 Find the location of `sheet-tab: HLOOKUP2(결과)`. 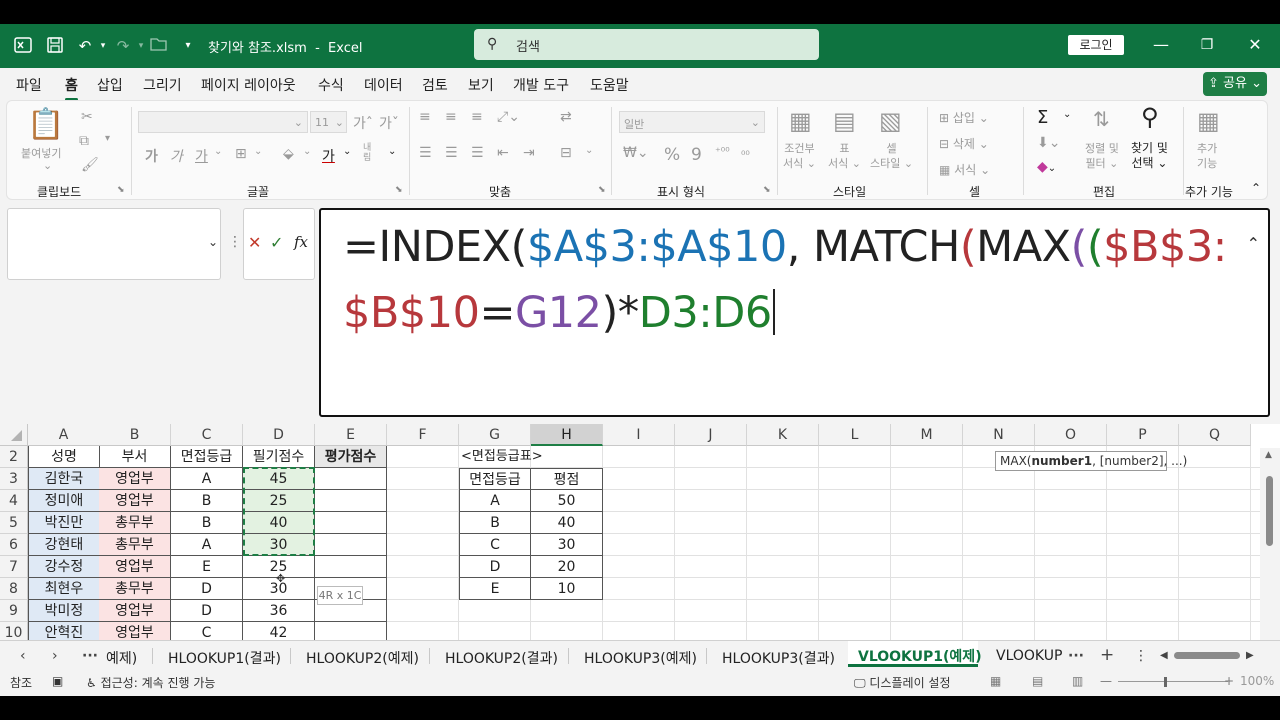

sheet-tab: HLOOKUP2(결과) is located at coordinates (501, 658).